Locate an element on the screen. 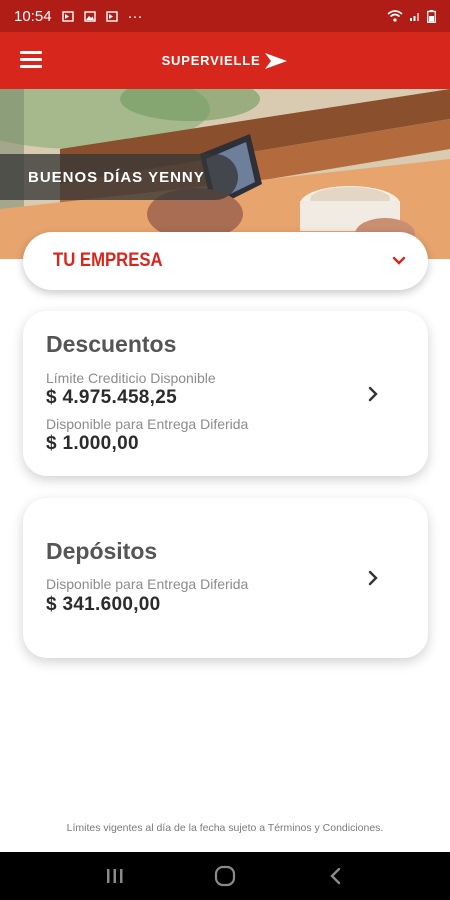 The height and width of the screenshot is (900, 450). descuentos-credit-limit-amount: $ 4.975.458,25 is located at coordinates (111, 397).